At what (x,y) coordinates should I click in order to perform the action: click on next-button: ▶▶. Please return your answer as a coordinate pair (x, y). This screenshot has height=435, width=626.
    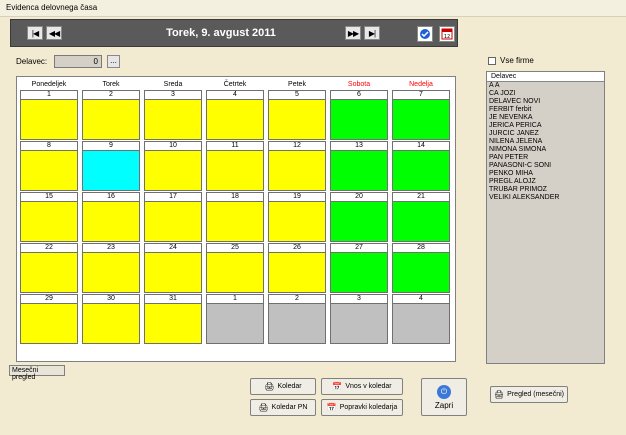
    Looking at the image, I should click on (353, 33).